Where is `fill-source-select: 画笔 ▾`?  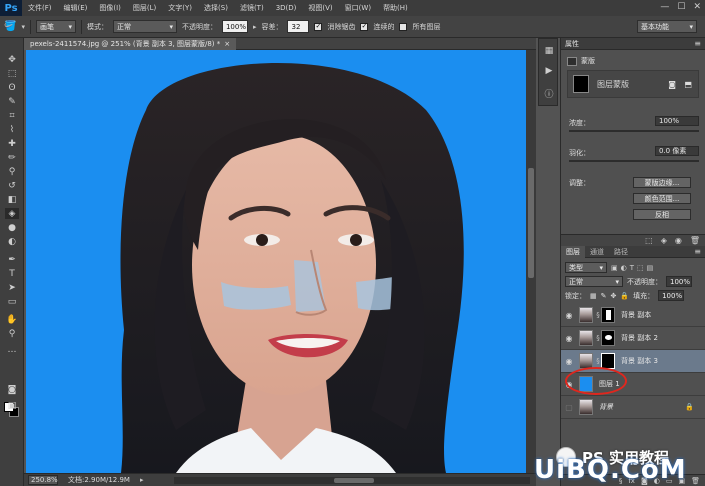
fill-source-select: 画笔 ▾ is located at coordinates (55, 26).